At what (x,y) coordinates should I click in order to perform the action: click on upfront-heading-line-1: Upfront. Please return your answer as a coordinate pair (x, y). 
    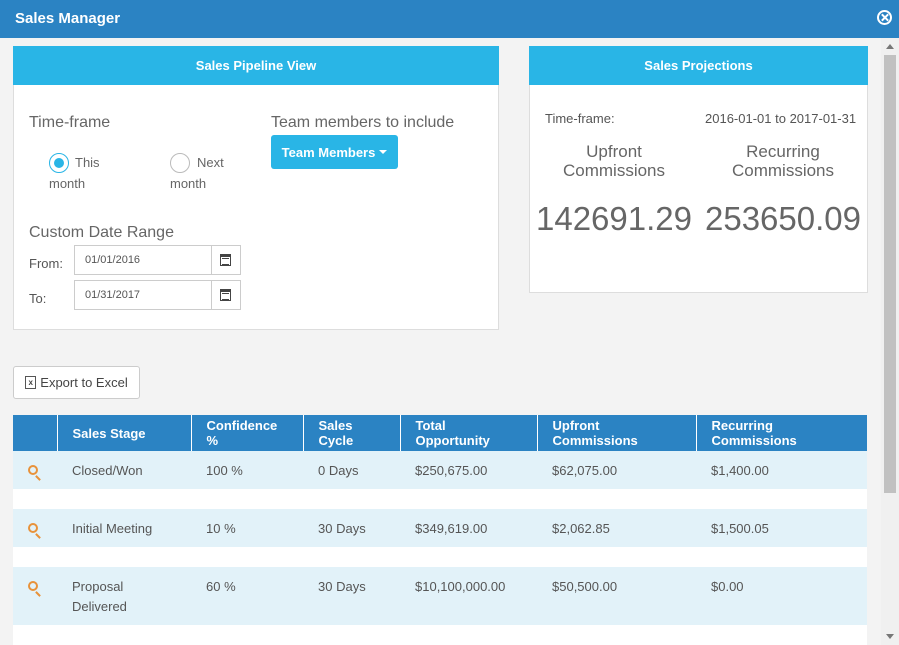
    Looking at the image, I should click on (614, 151).